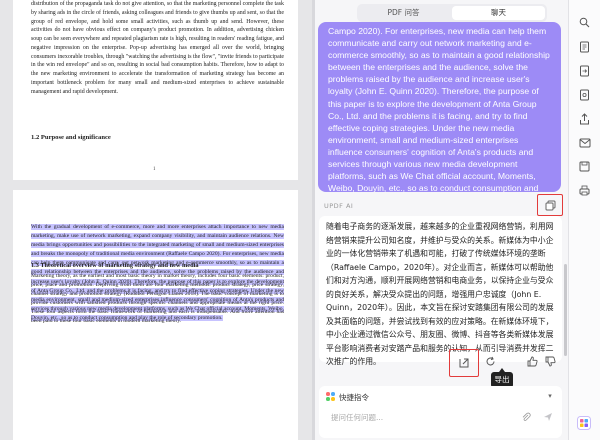  Describe the element at coordinates (584, 423) in the screenshot. I see `ai-assistant-icon` at that location.